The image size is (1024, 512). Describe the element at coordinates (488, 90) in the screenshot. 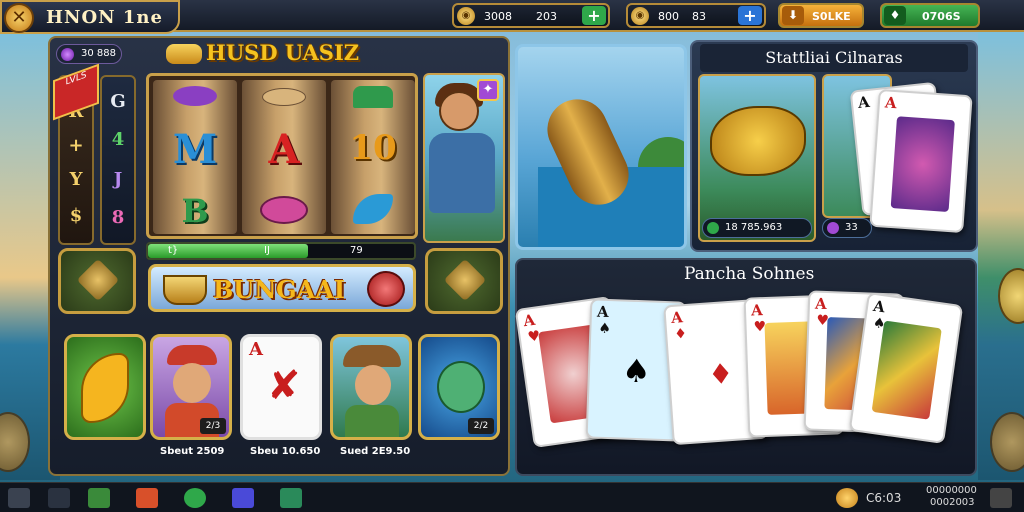

I see `pin-icon: ✦` at that location.